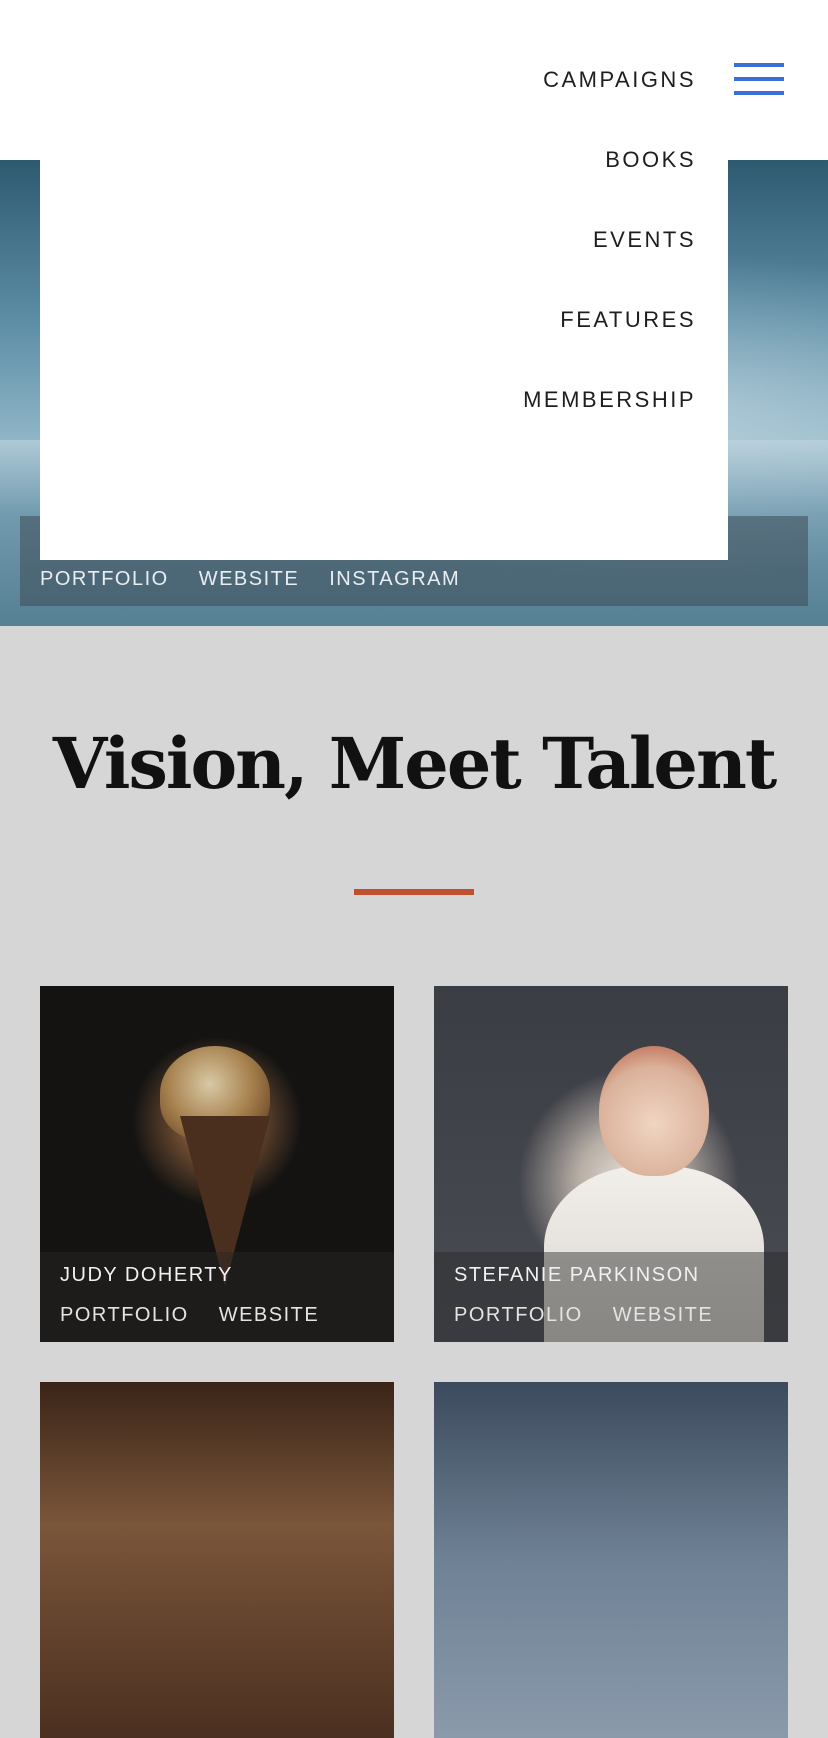  What do you see at coordinates (644, 240) in the screenshot?
I see `menu-item-events: EVENTS` at bounding box center [644, 240].